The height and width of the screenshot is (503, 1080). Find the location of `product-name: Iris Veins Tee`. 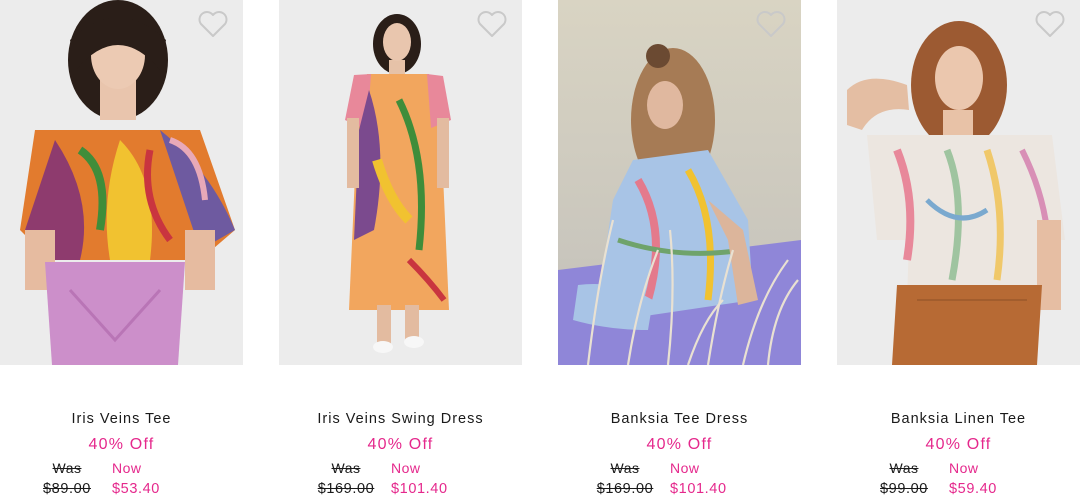

product-name: Iris Veins Tee is located at coordinates (130, 419).